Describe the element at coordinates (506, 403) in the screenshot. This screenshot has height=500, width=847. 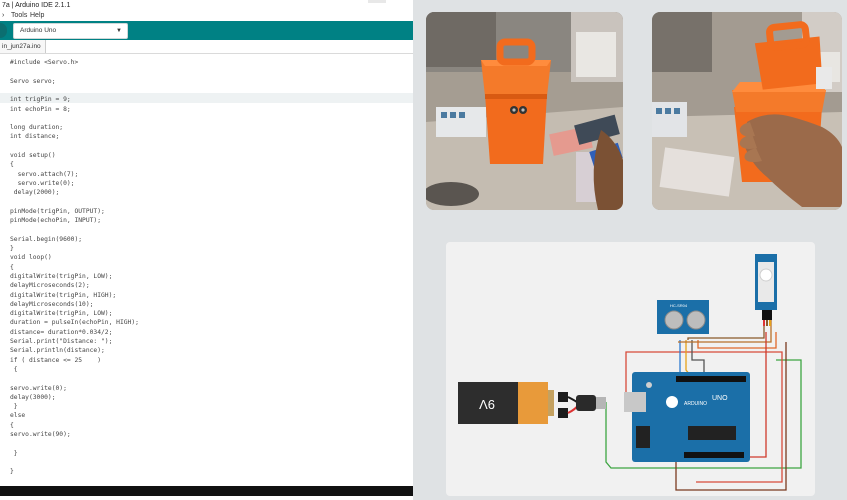
I see `battery-9v: 9V` at that location.